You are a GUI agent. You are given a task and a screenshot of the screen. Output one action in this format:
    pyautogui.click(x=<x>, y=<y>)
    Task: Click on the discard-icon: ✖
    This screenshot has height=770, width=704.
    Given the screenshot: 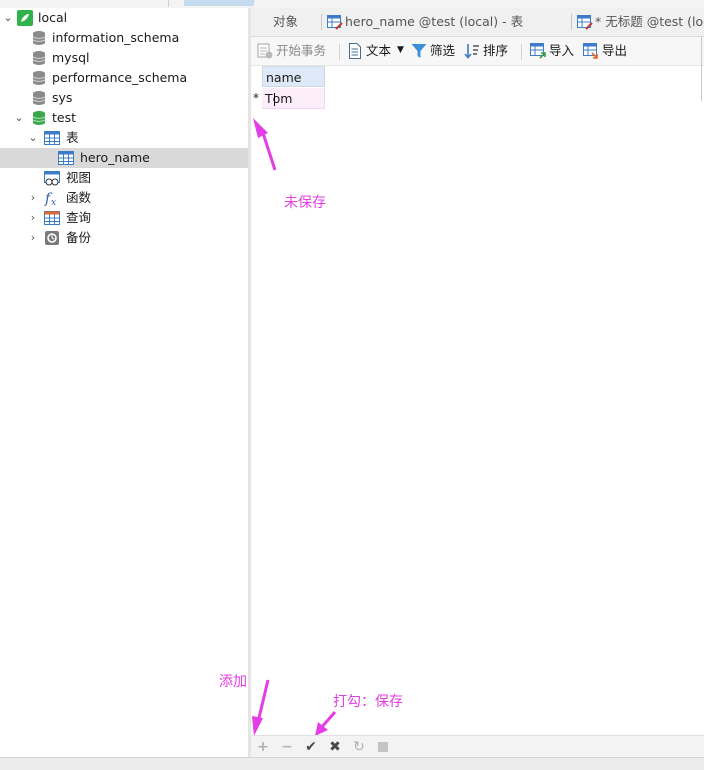 What is the action you would take?
    pyautogui.click(x=335, y=747)
    